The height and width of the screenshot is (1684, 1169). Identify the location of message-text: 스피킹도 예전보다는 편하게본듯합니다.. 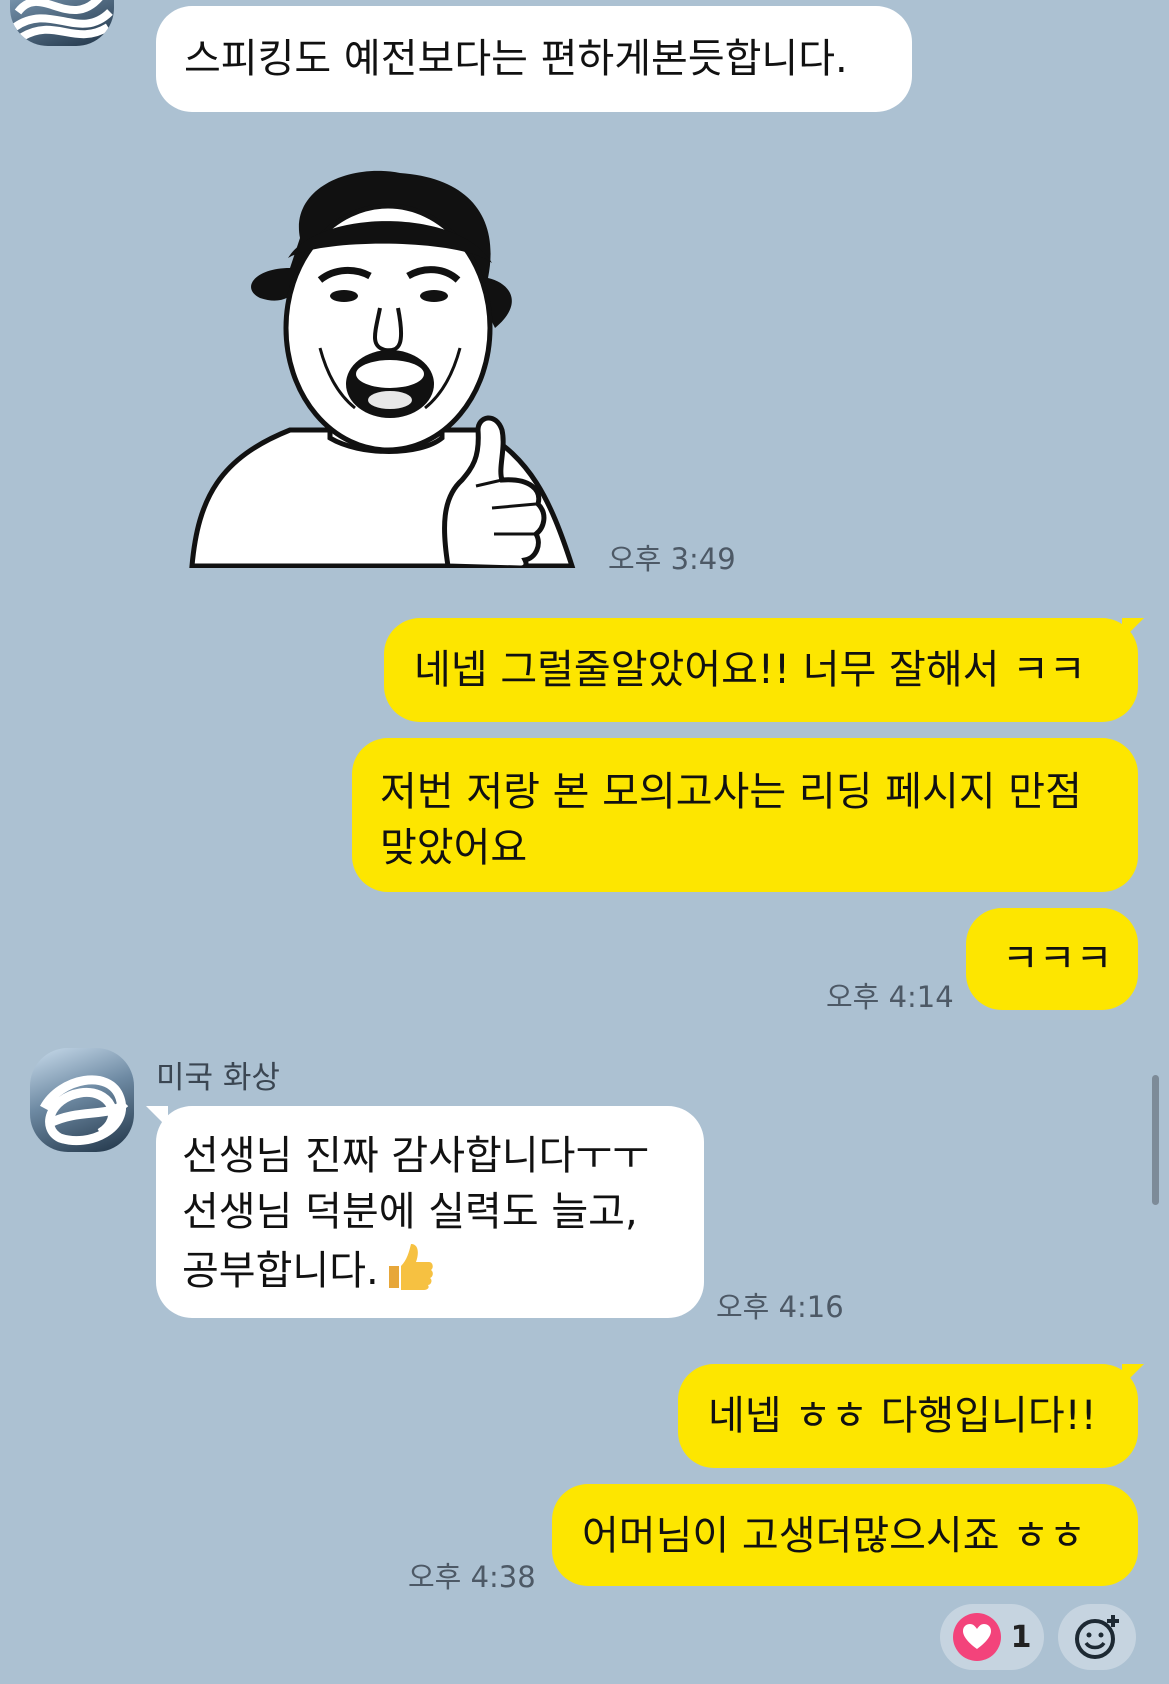
(516, 59).